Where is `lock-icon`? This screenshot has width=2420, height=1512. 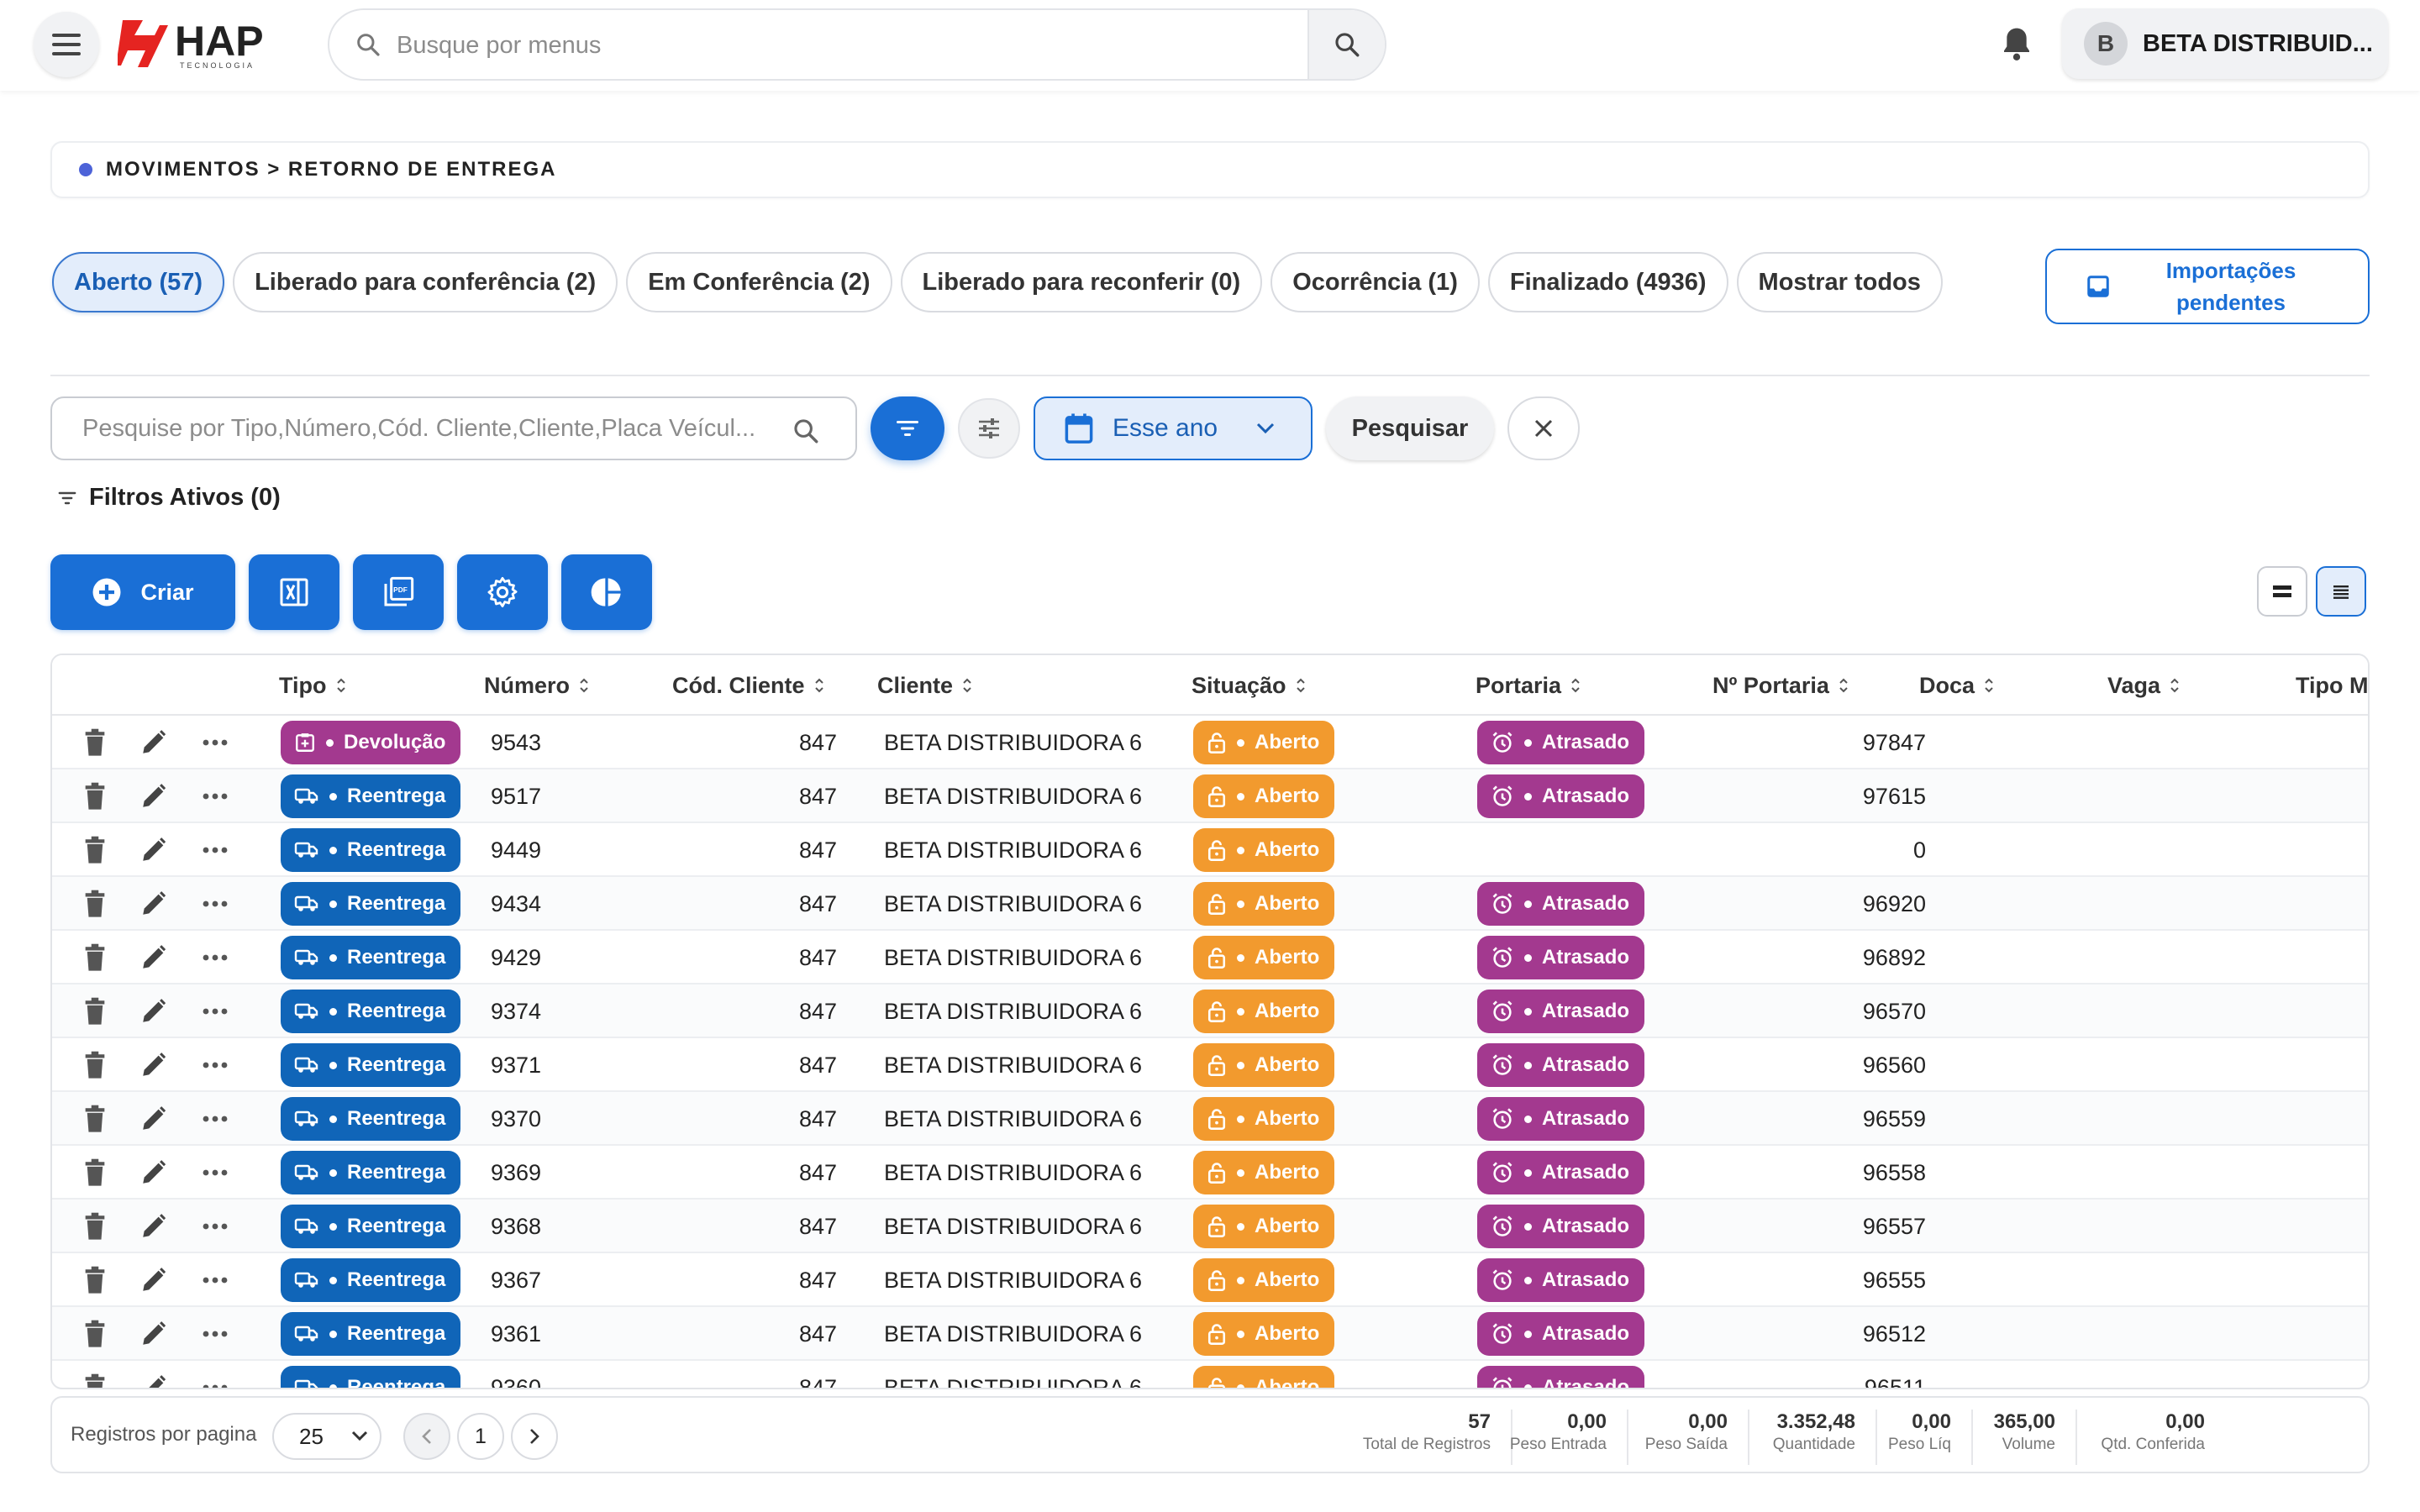
lock-icon is located at coordinates (1216, 1173).